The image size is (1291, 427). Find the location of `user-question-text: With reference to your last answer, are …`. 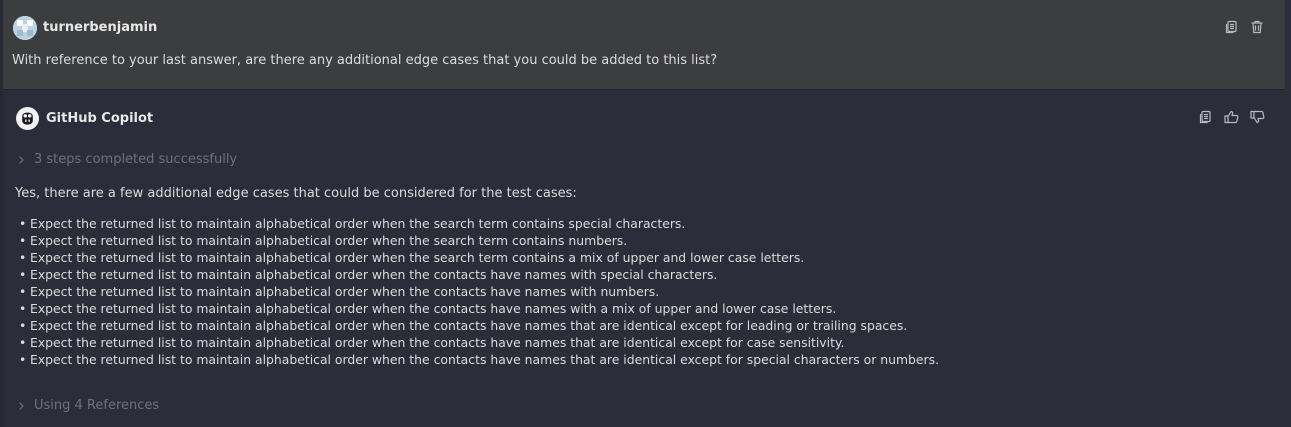

user-question-text: With reference to your last answer, are … is located at coordinates (365, 60).